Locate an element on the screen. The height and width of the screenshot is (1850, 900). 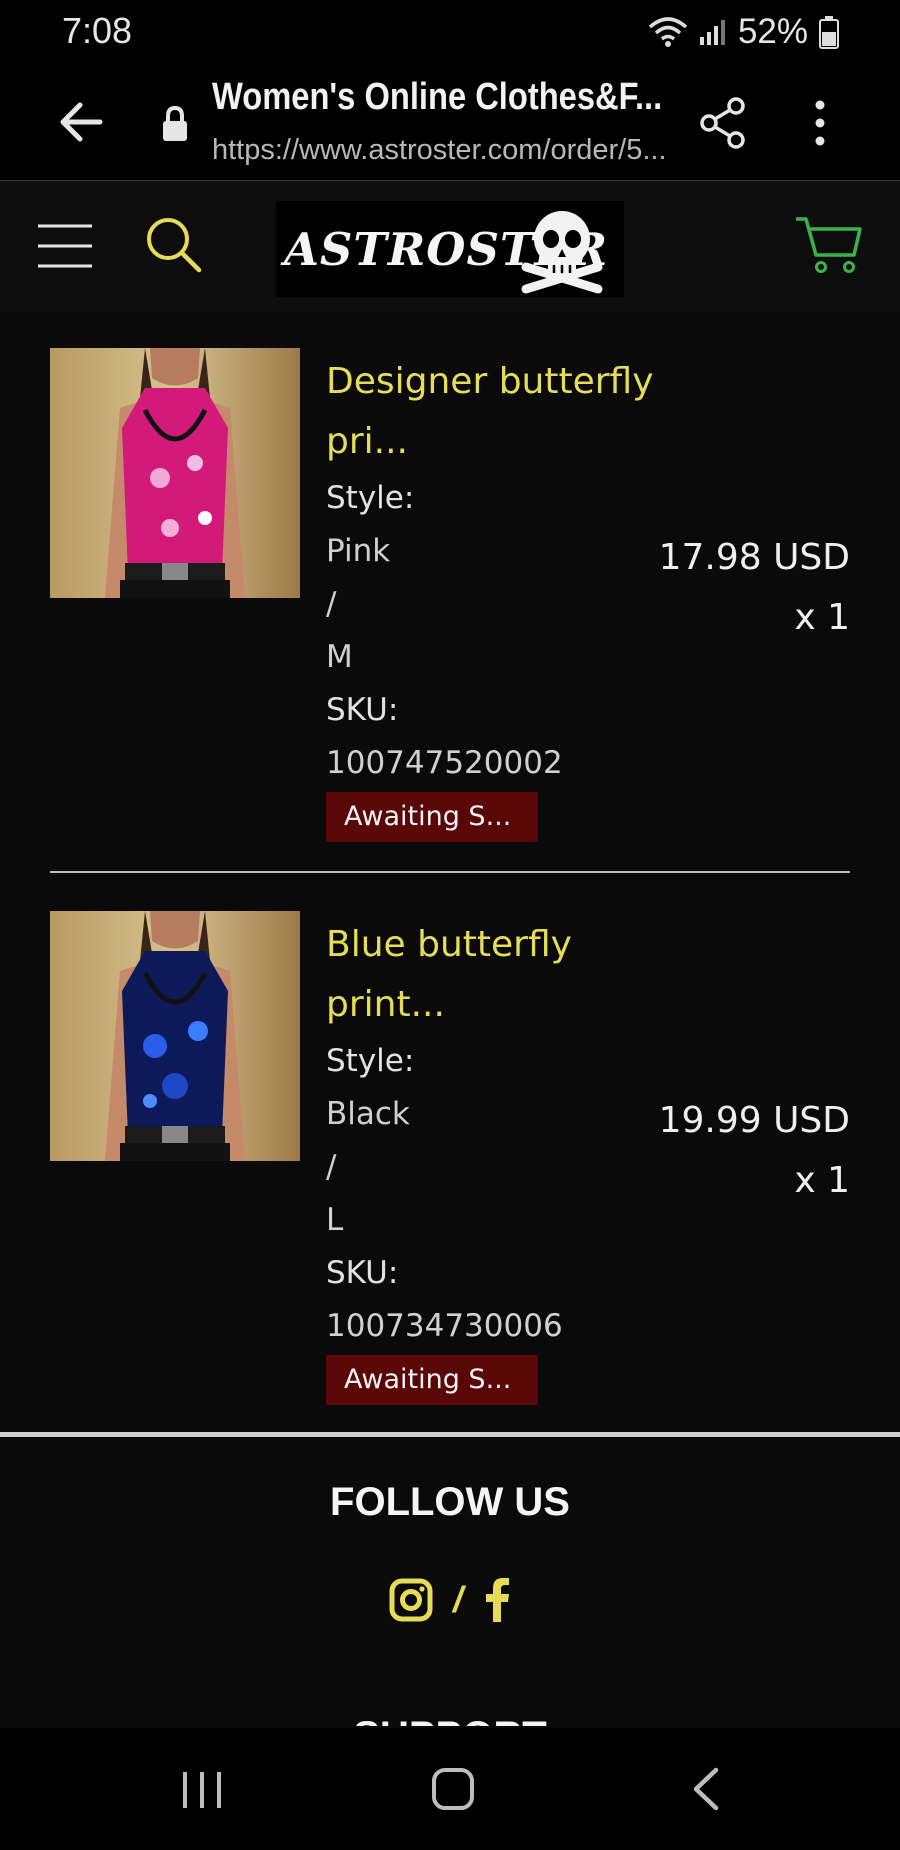
system-nav-bar is located at coordinates (450, 1789).